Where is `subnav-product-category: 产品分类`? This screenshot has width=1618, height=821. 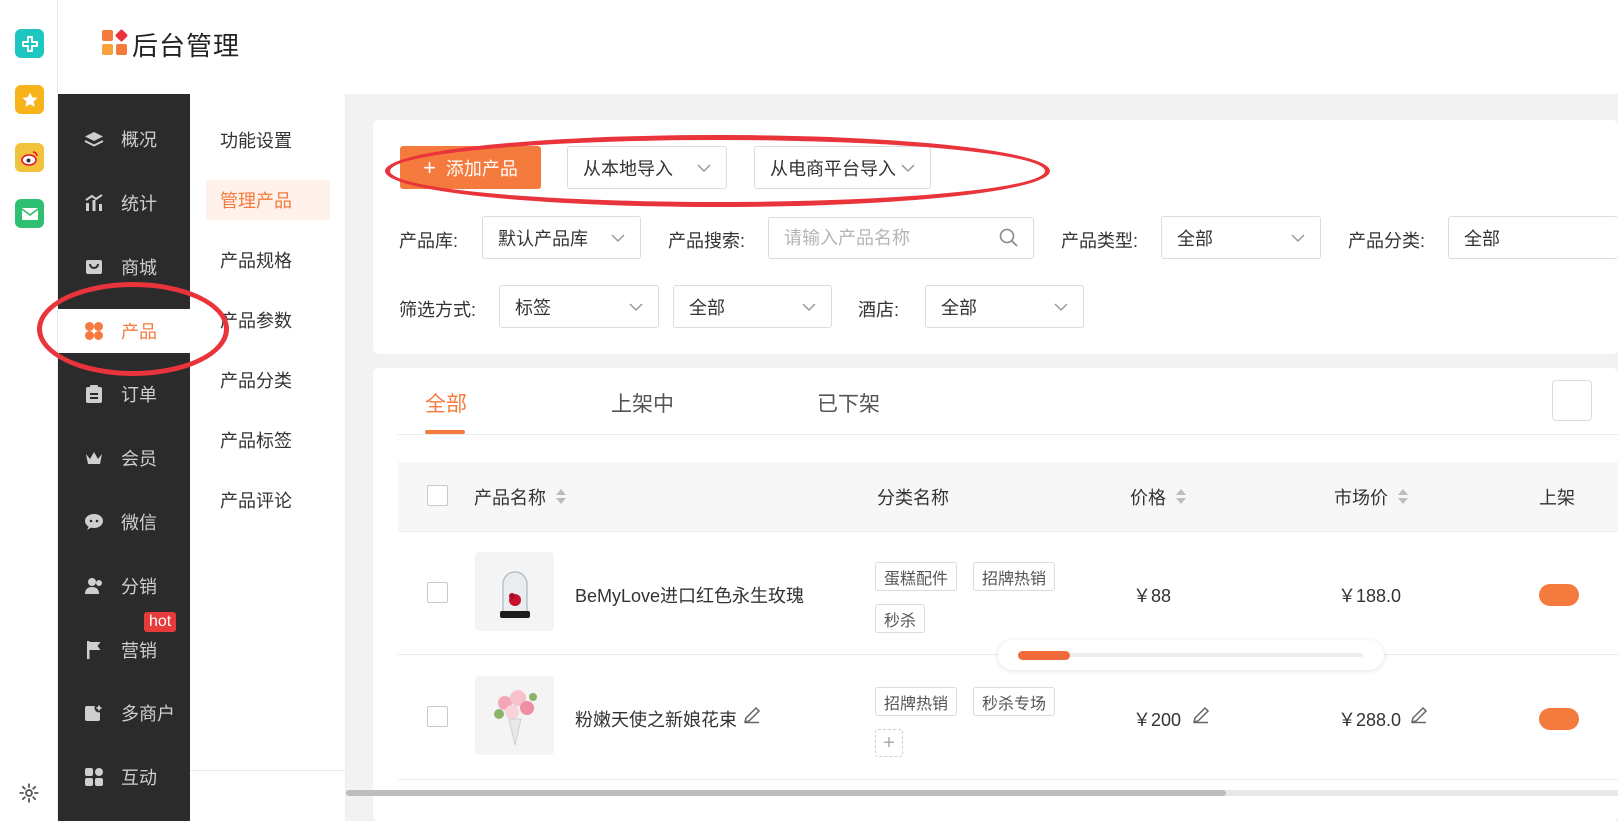 subnav-product-category: 产品分类 is located at coordinates (268, 380).